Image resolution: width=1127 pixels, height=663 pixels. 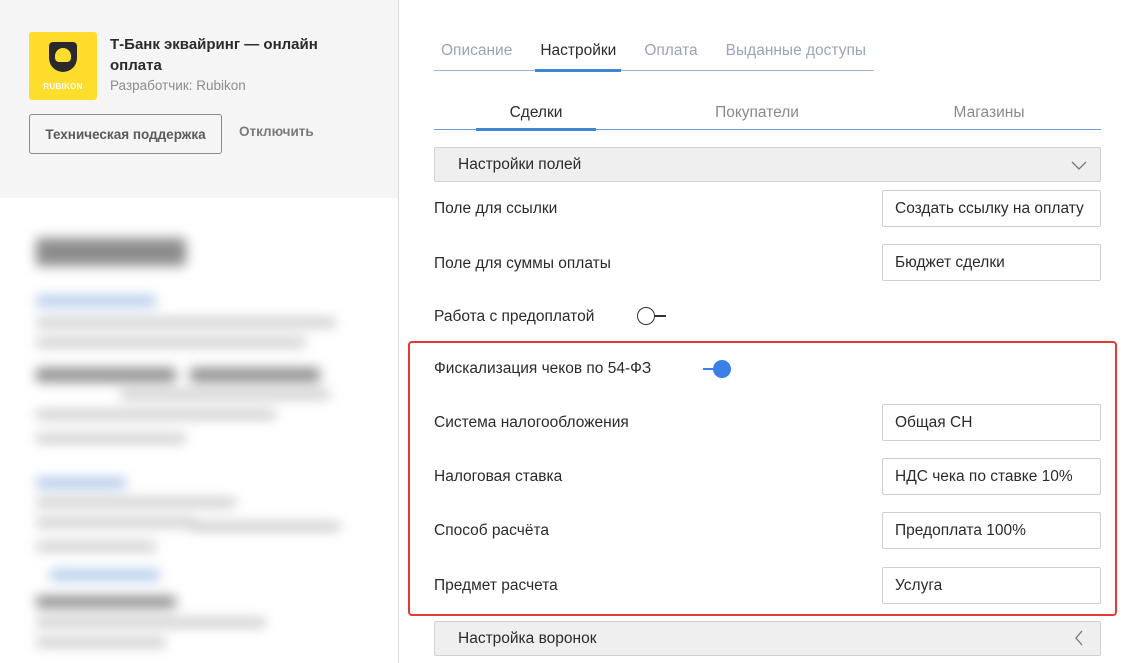 I want to click on prepayment-label: Работа с предоплатой, so click(x=514, y=316).